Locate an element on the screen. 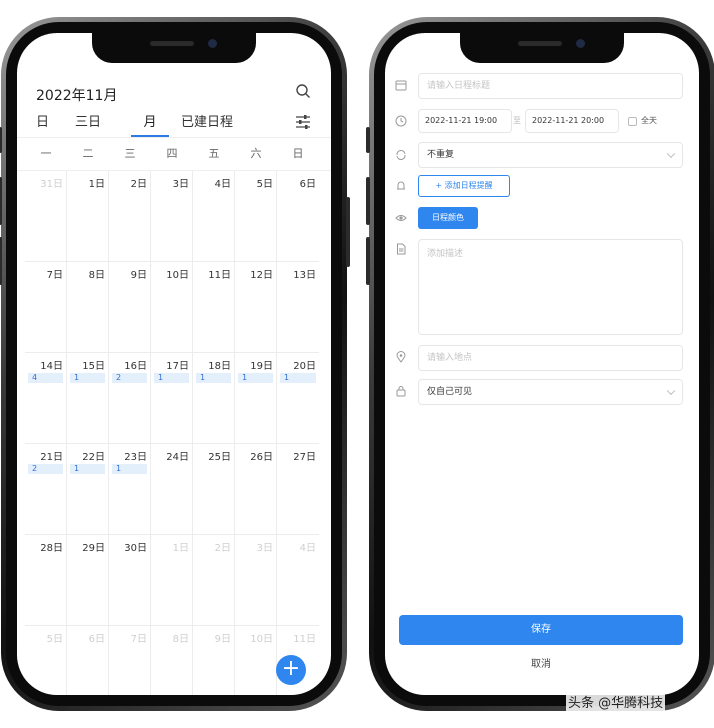  notch is located at coordinates (174, 48).